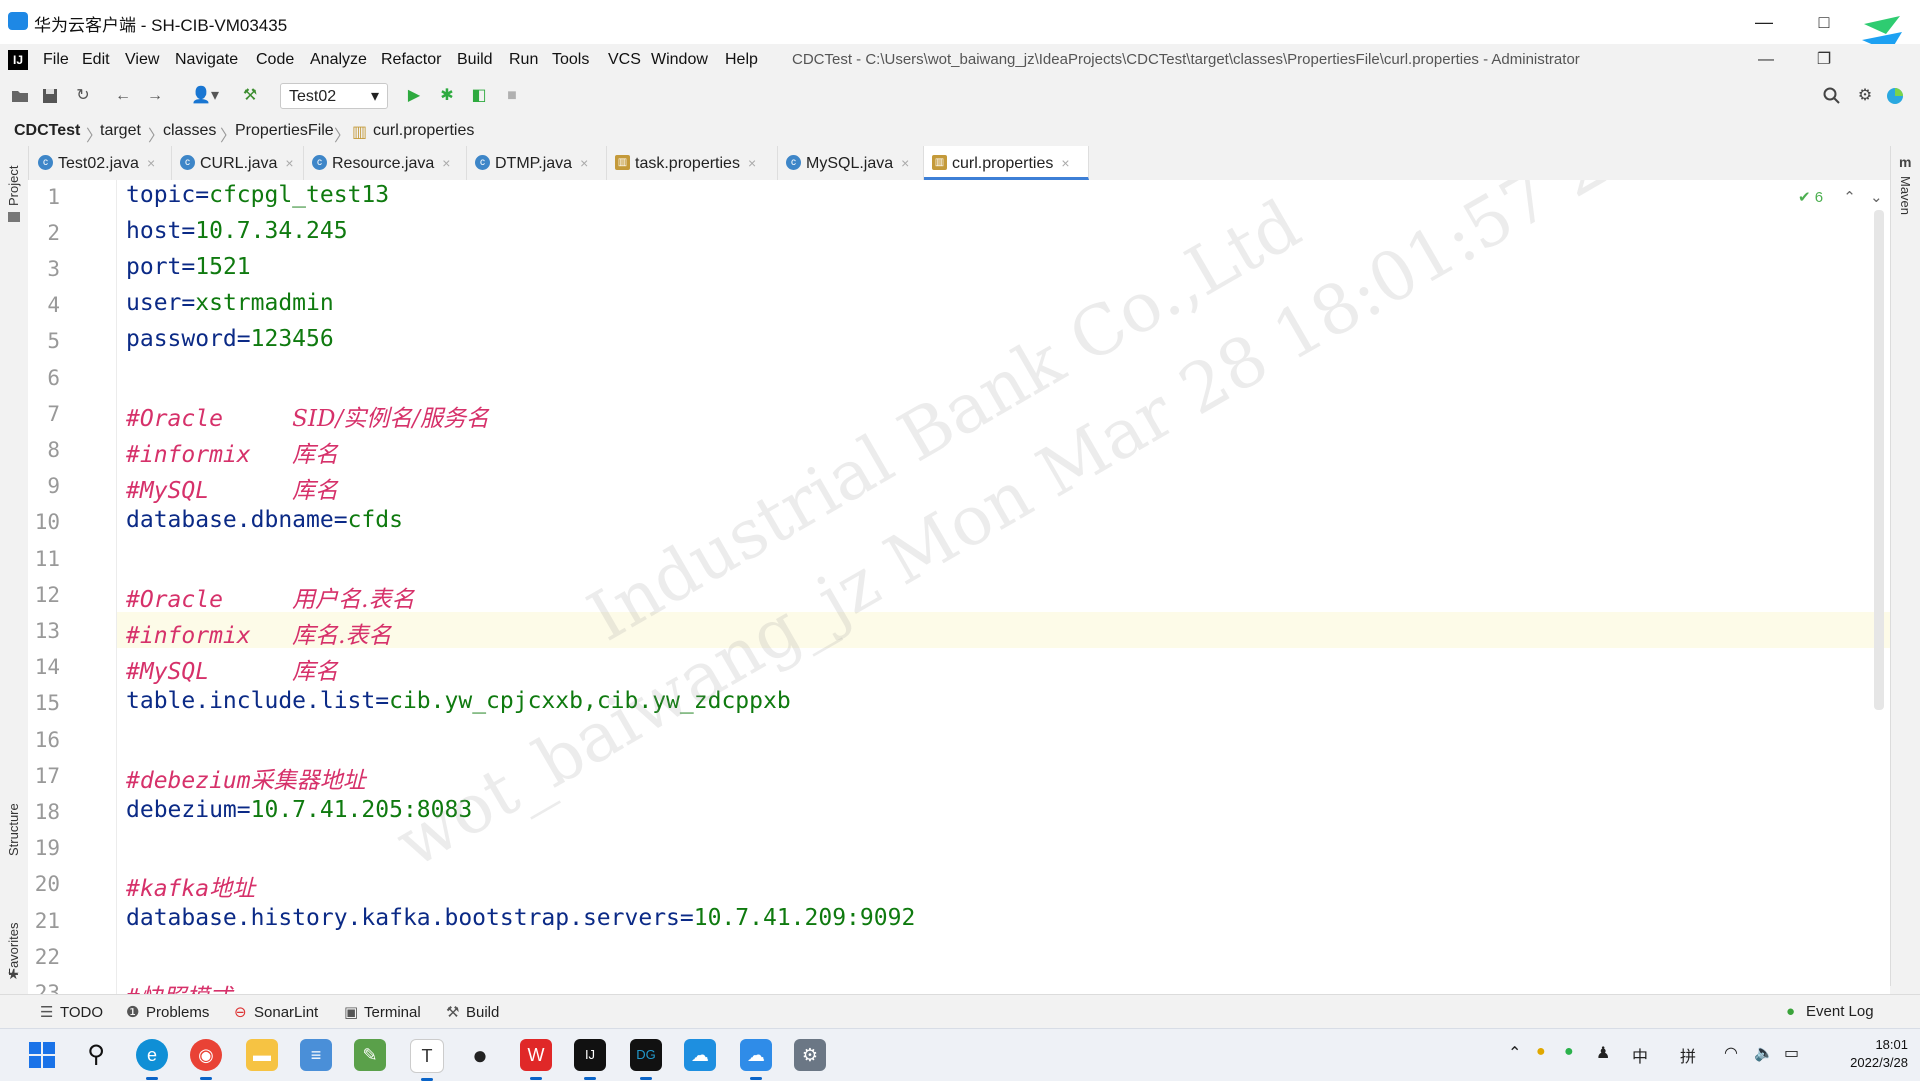 The image size is (1920, 1081). I want to click on comment-line: #快照模式, so click(179, 986).